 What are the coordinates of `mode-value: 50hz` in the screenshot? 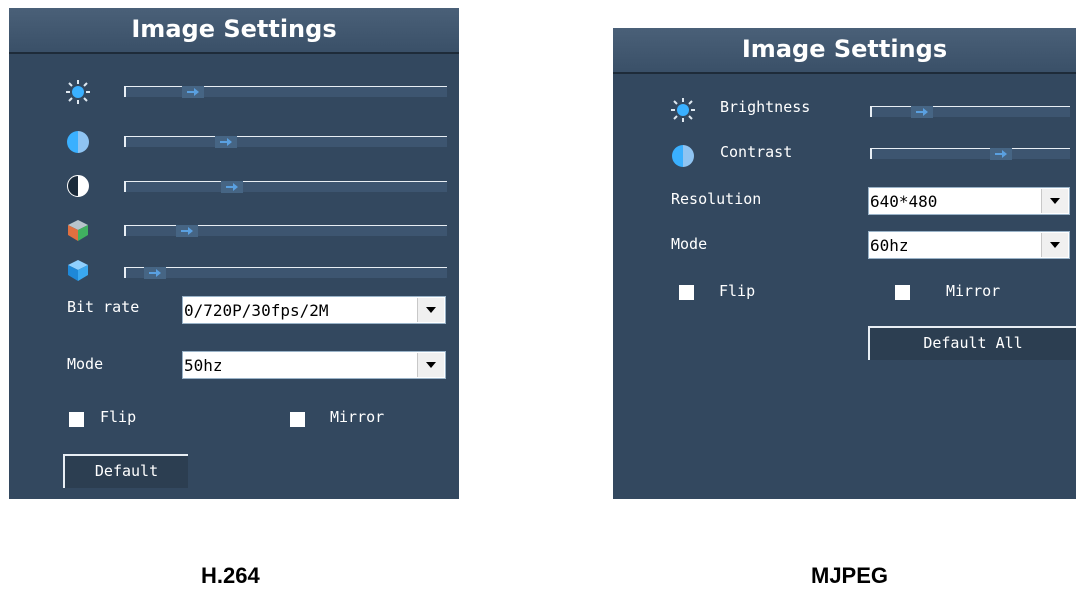 It's located at (203, 365).